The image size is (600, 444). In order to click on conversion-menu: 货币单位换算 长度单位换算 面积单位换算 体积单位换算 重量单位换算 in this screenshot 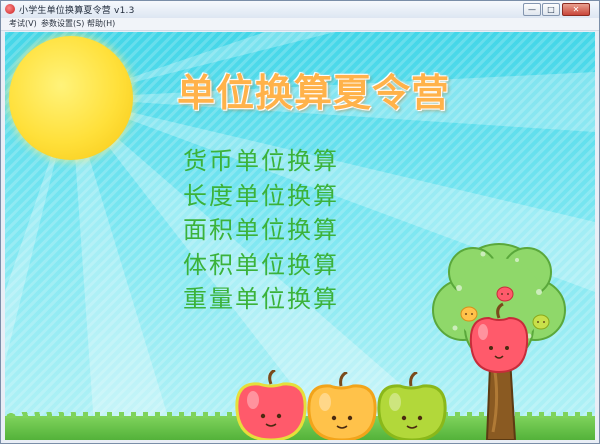, I will do `click(261, 230)`.